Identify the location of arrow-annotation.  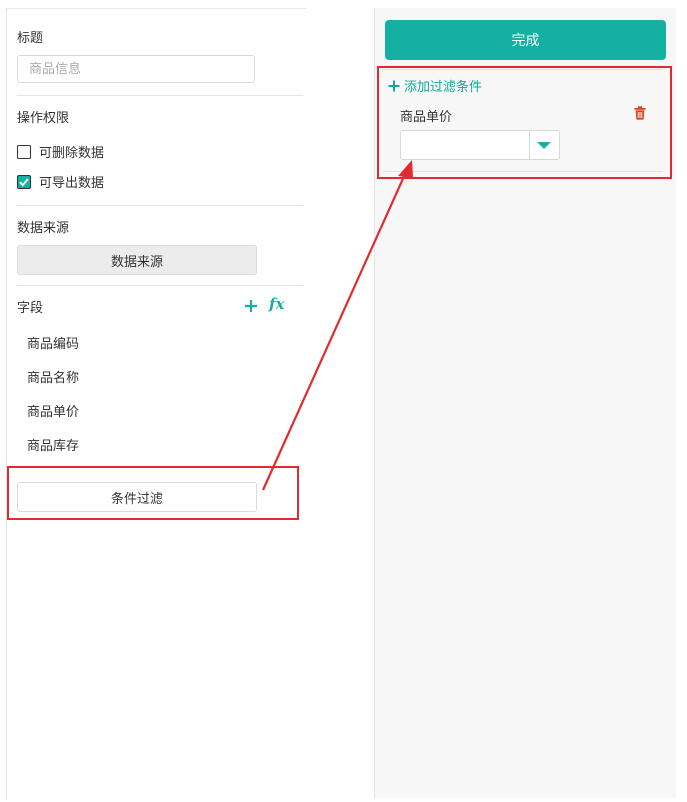
(337, 325).